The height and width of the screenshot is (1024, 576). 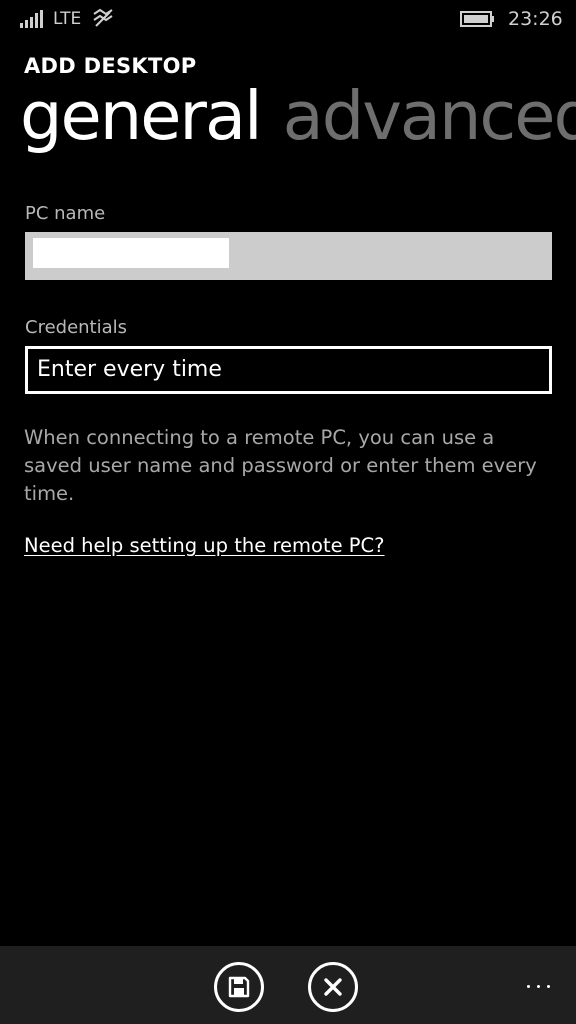 I want to click on ellipsis-icon, so click(x=539, y=984).